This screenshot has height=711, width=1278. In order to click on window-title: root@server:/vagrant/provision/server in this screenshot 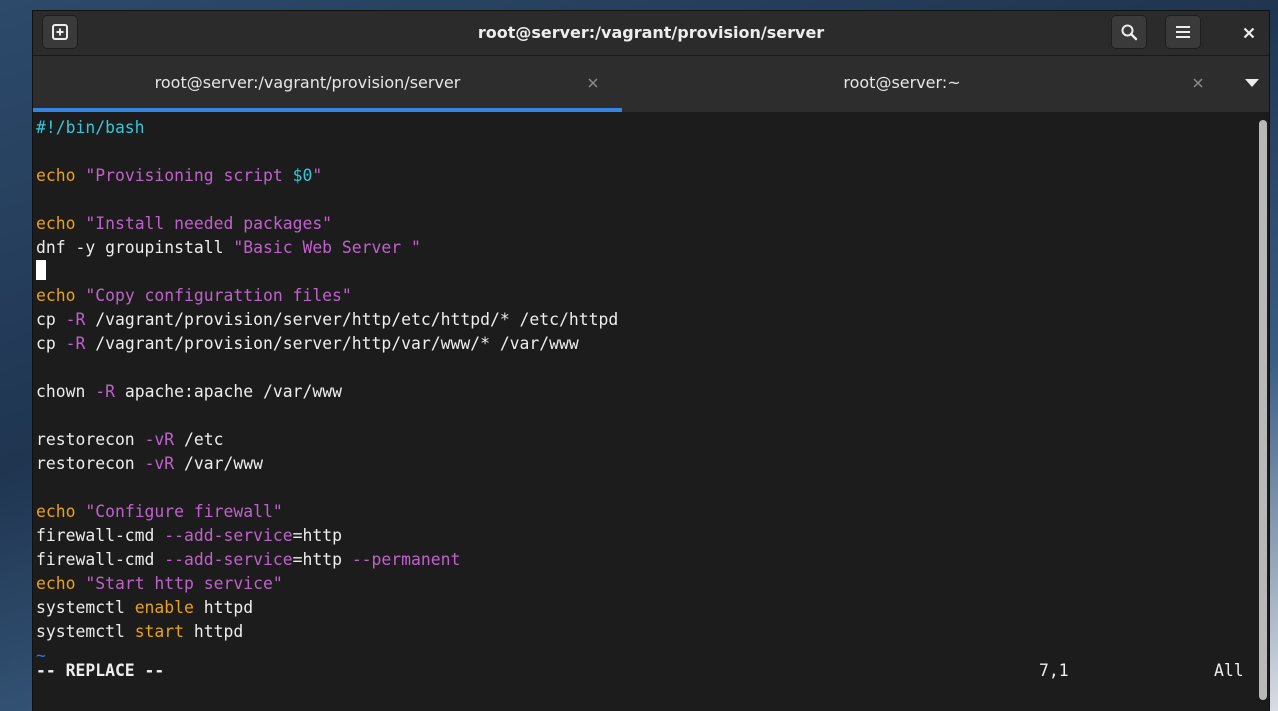, I will do `click(651, 32)`.